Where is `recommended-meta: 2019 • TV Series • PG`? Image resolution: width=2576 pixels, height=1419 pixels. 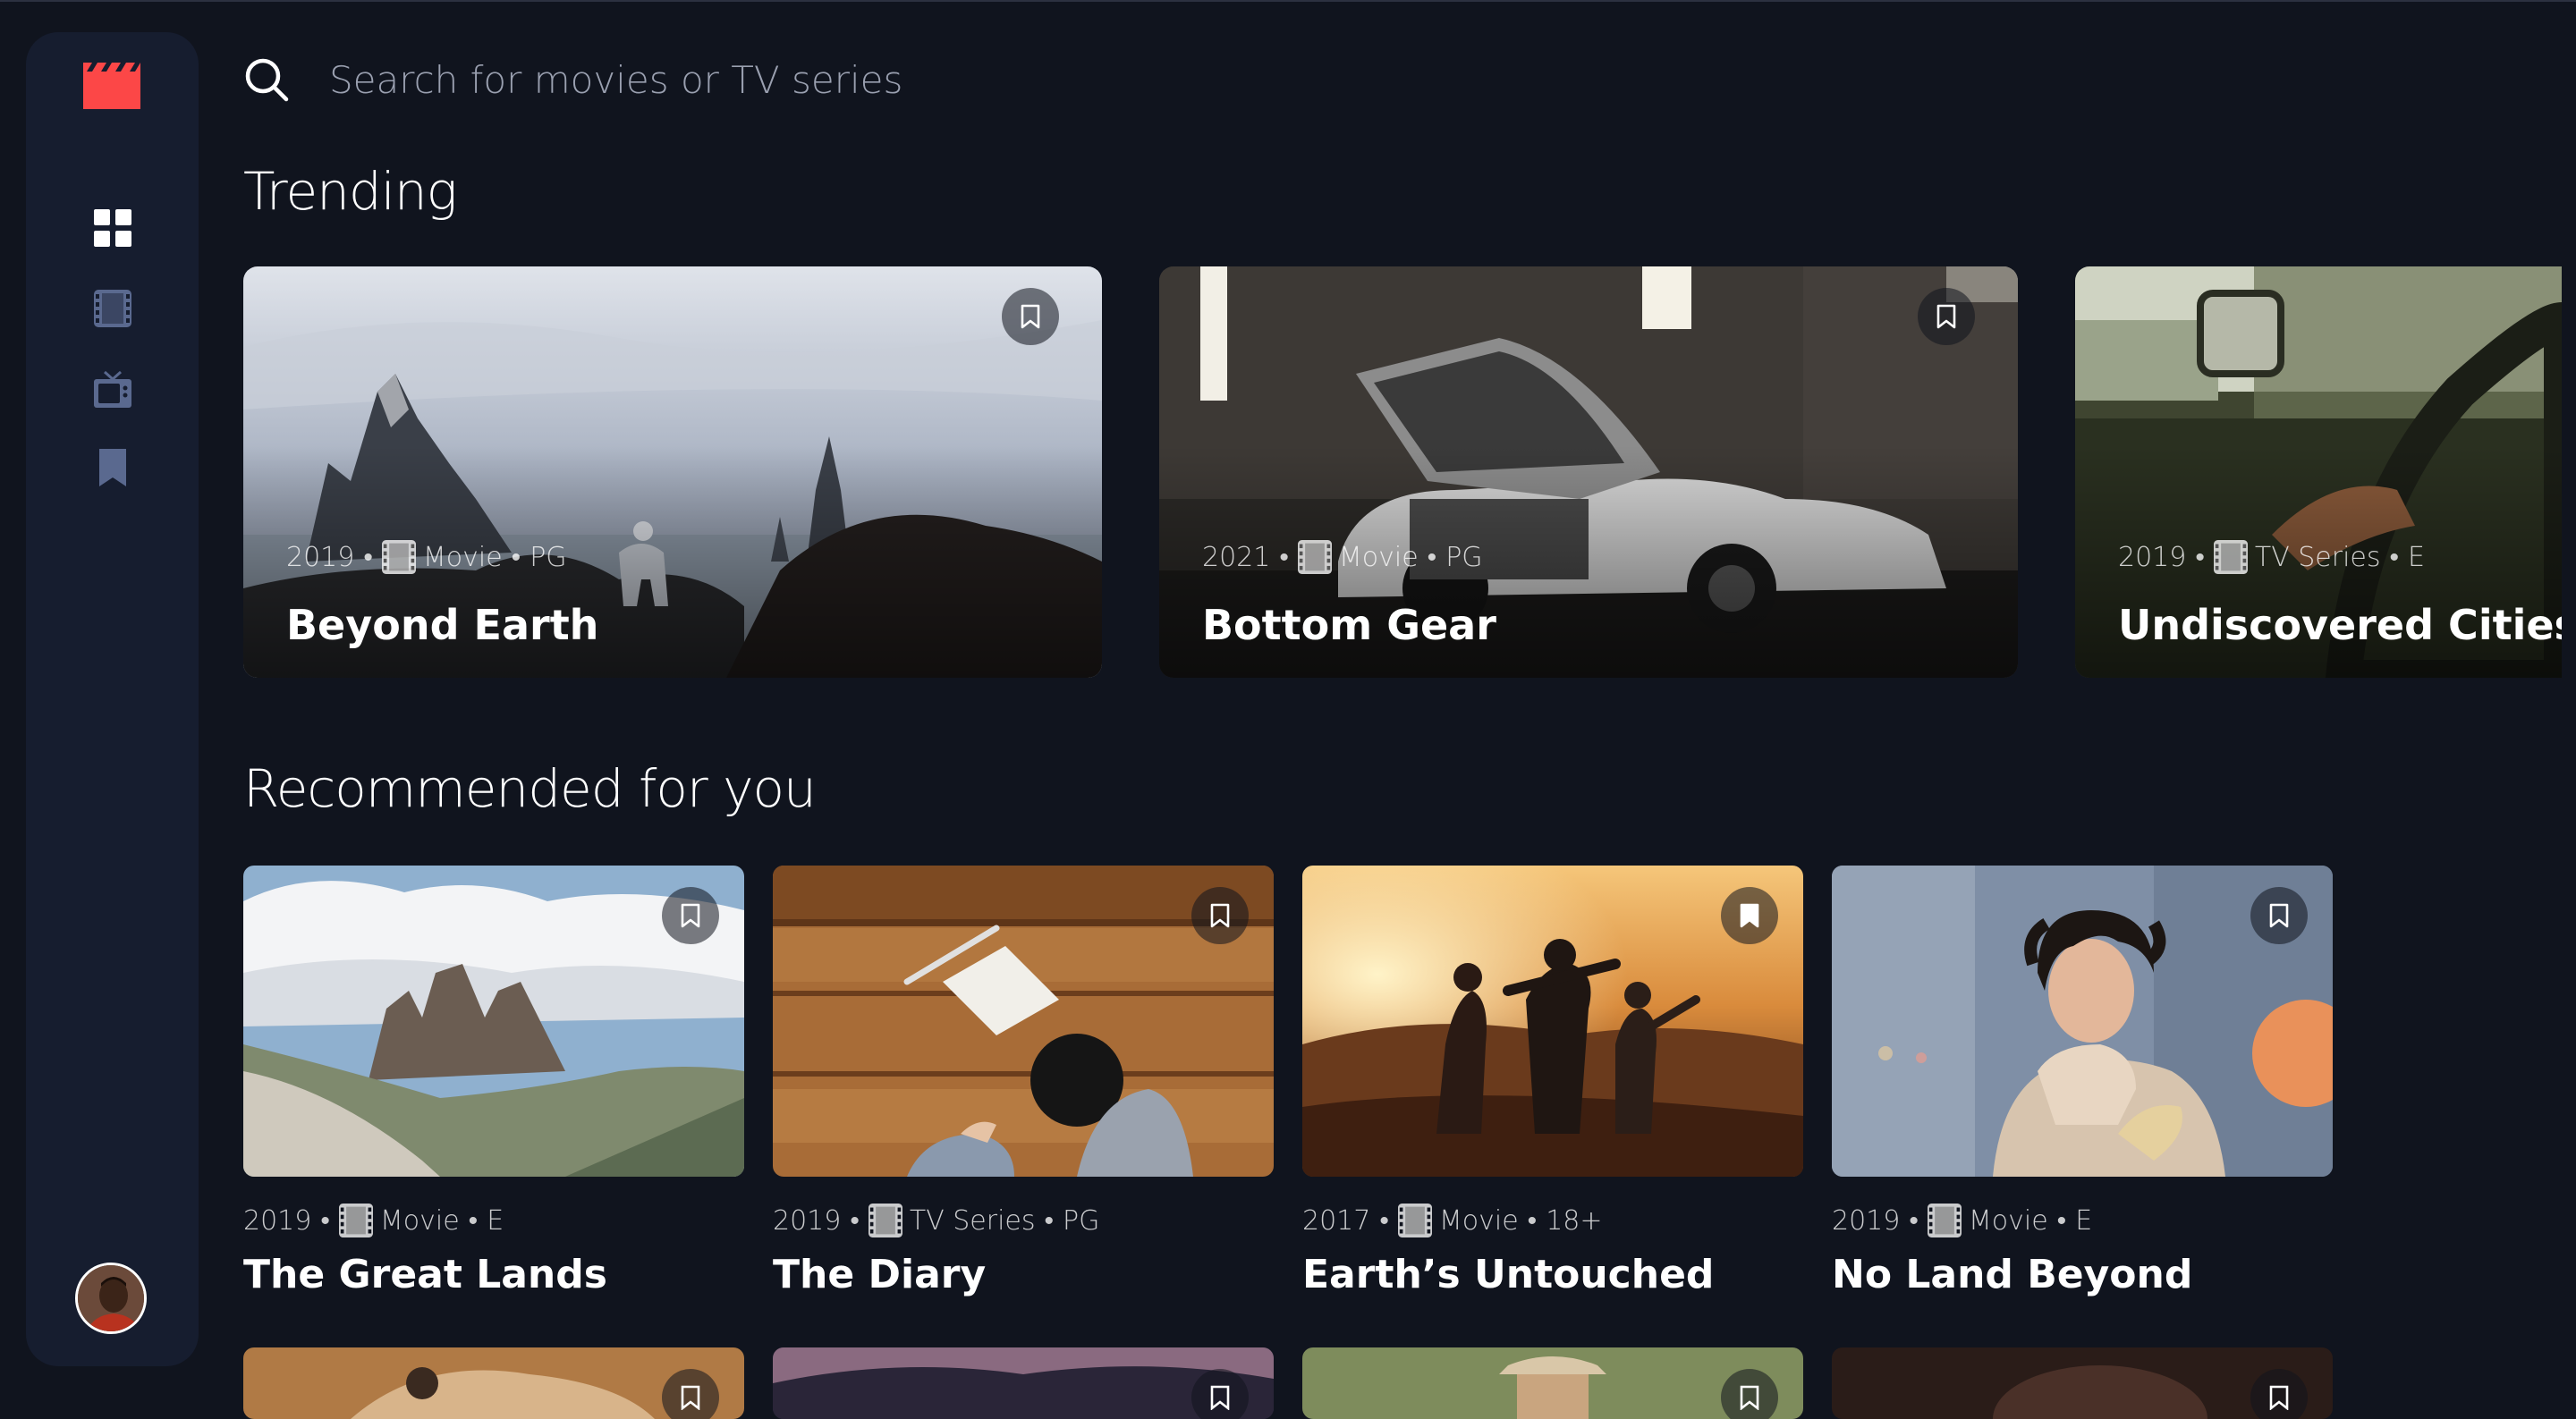
recommended-meta: 2019 • TV Series • PG is located at coordinates (1023, 1220).